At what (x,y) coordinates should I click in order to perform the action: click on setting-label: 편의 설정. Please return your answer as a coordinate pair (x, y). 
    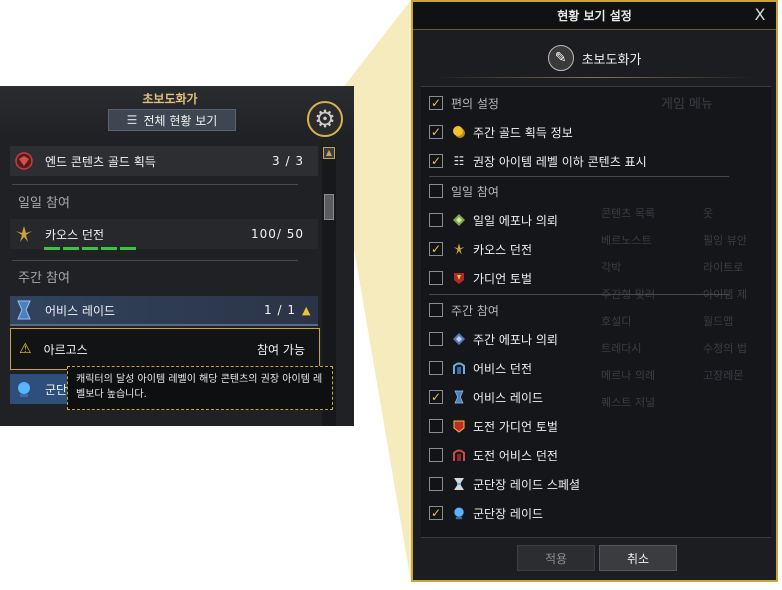
    Looking at the image, I should click on (475, 103).